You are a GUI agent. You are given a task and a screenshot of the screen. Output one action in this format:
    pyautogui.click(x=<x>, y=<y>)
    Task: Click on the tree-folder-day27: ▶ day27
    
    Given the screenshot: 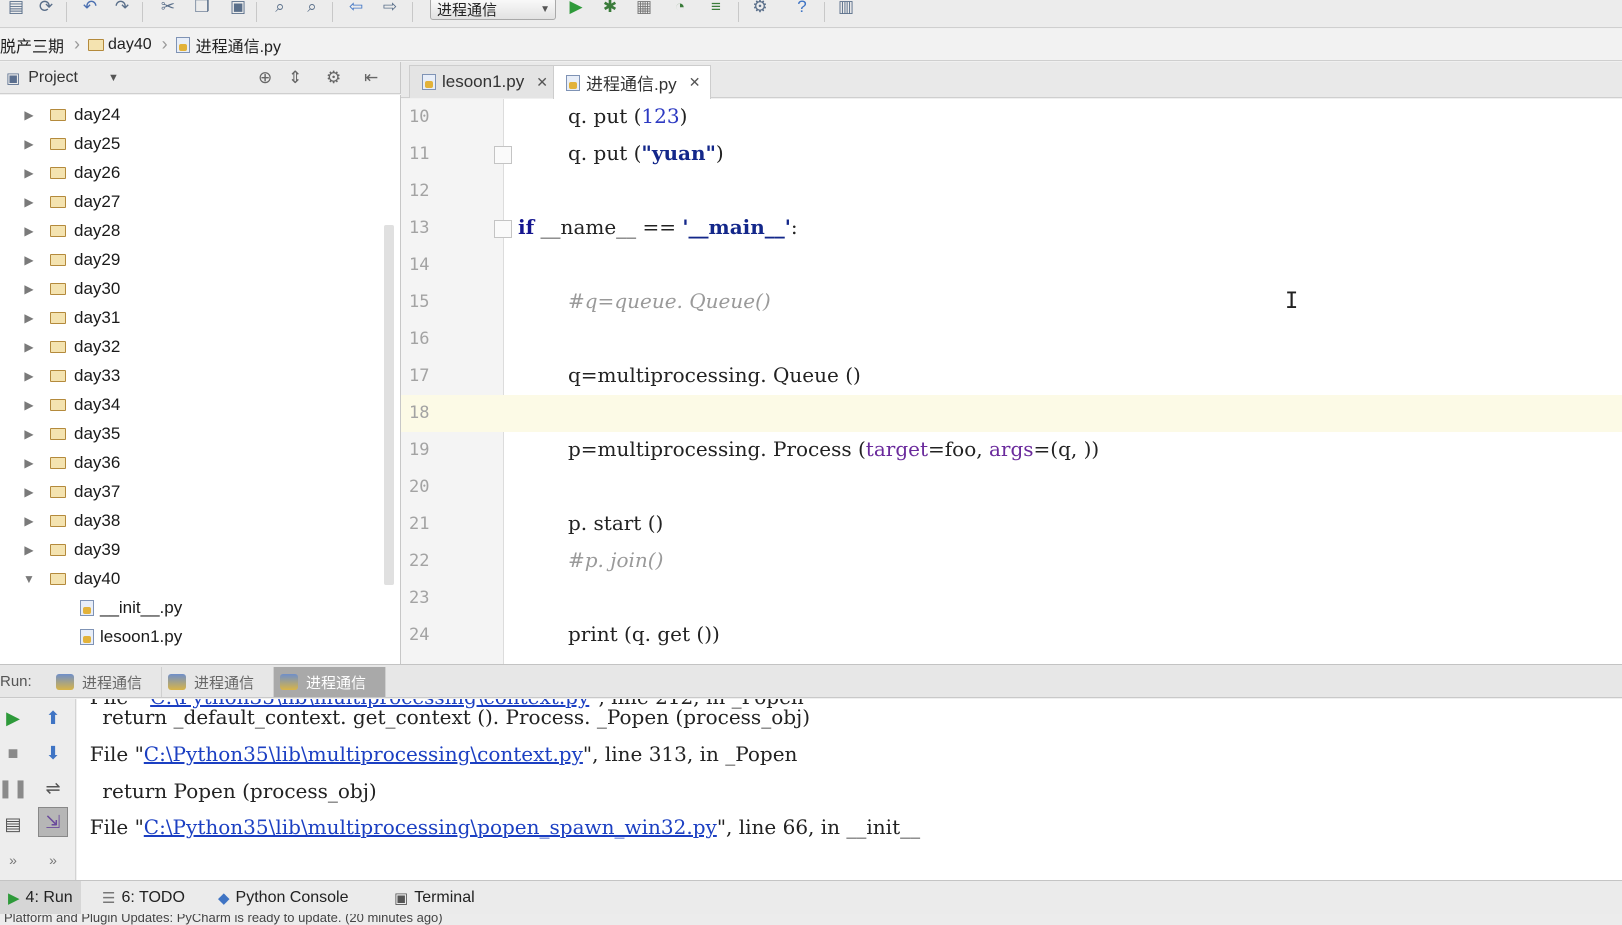 What is the action you would take?
    pyautogui.click(x=60, y=201)
    